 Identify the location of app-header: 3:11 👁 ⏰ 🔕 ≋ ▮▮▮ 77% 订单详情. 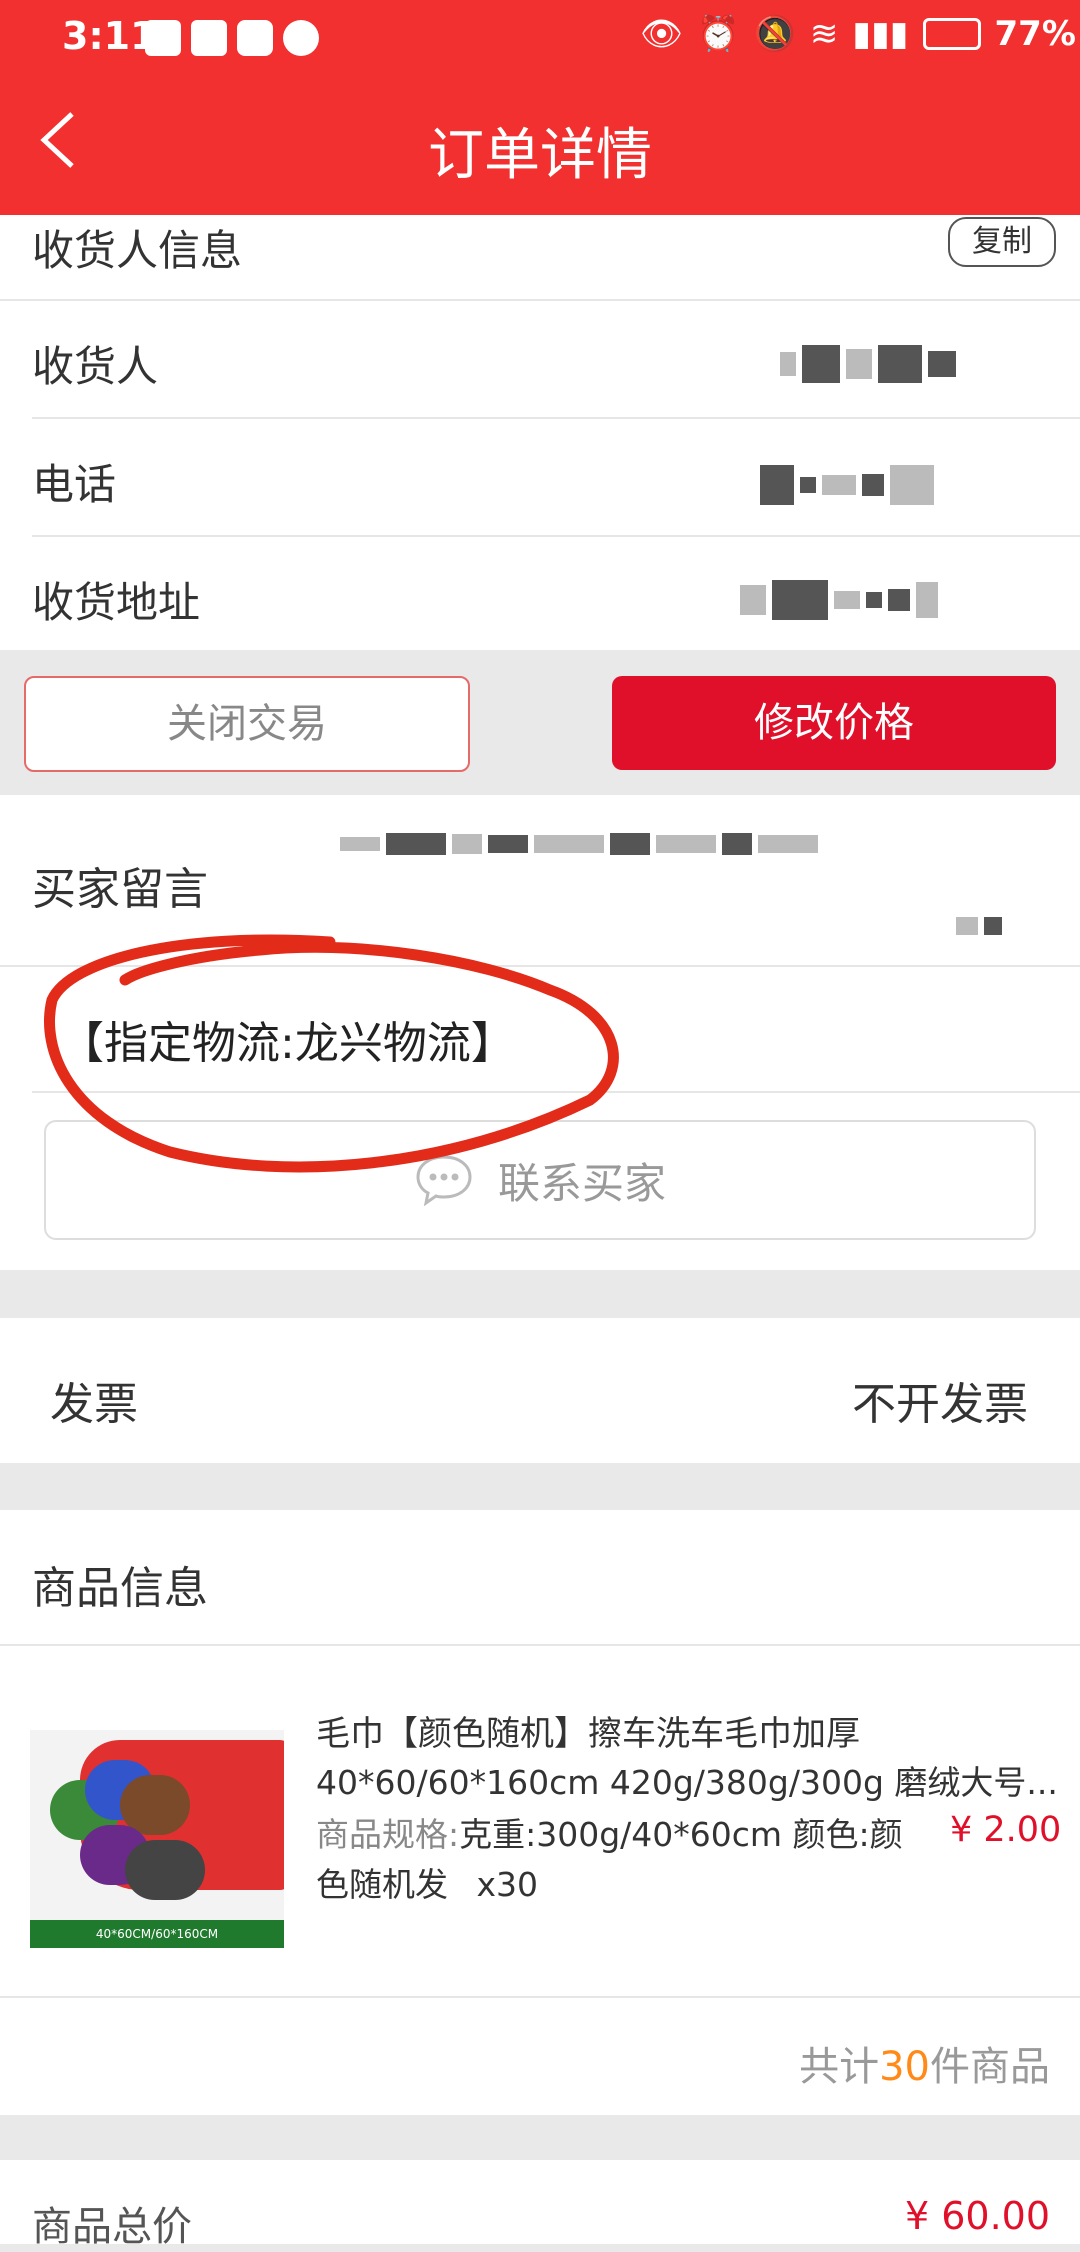
(540, 107).